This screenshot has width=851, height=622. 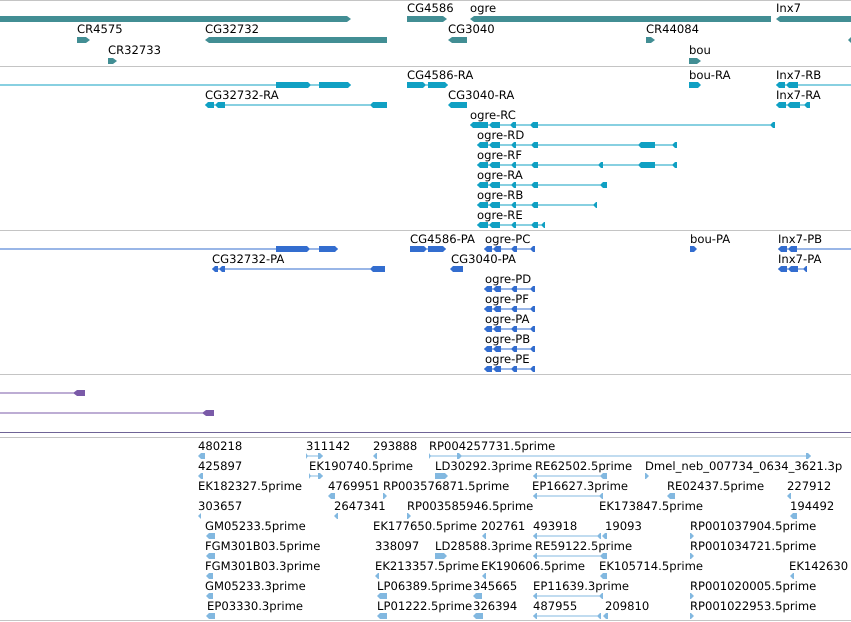 What do you see at coordinates (220, 466) in the screenshot?
I see `feature-label: 425897` at bounding box center [220, 466].